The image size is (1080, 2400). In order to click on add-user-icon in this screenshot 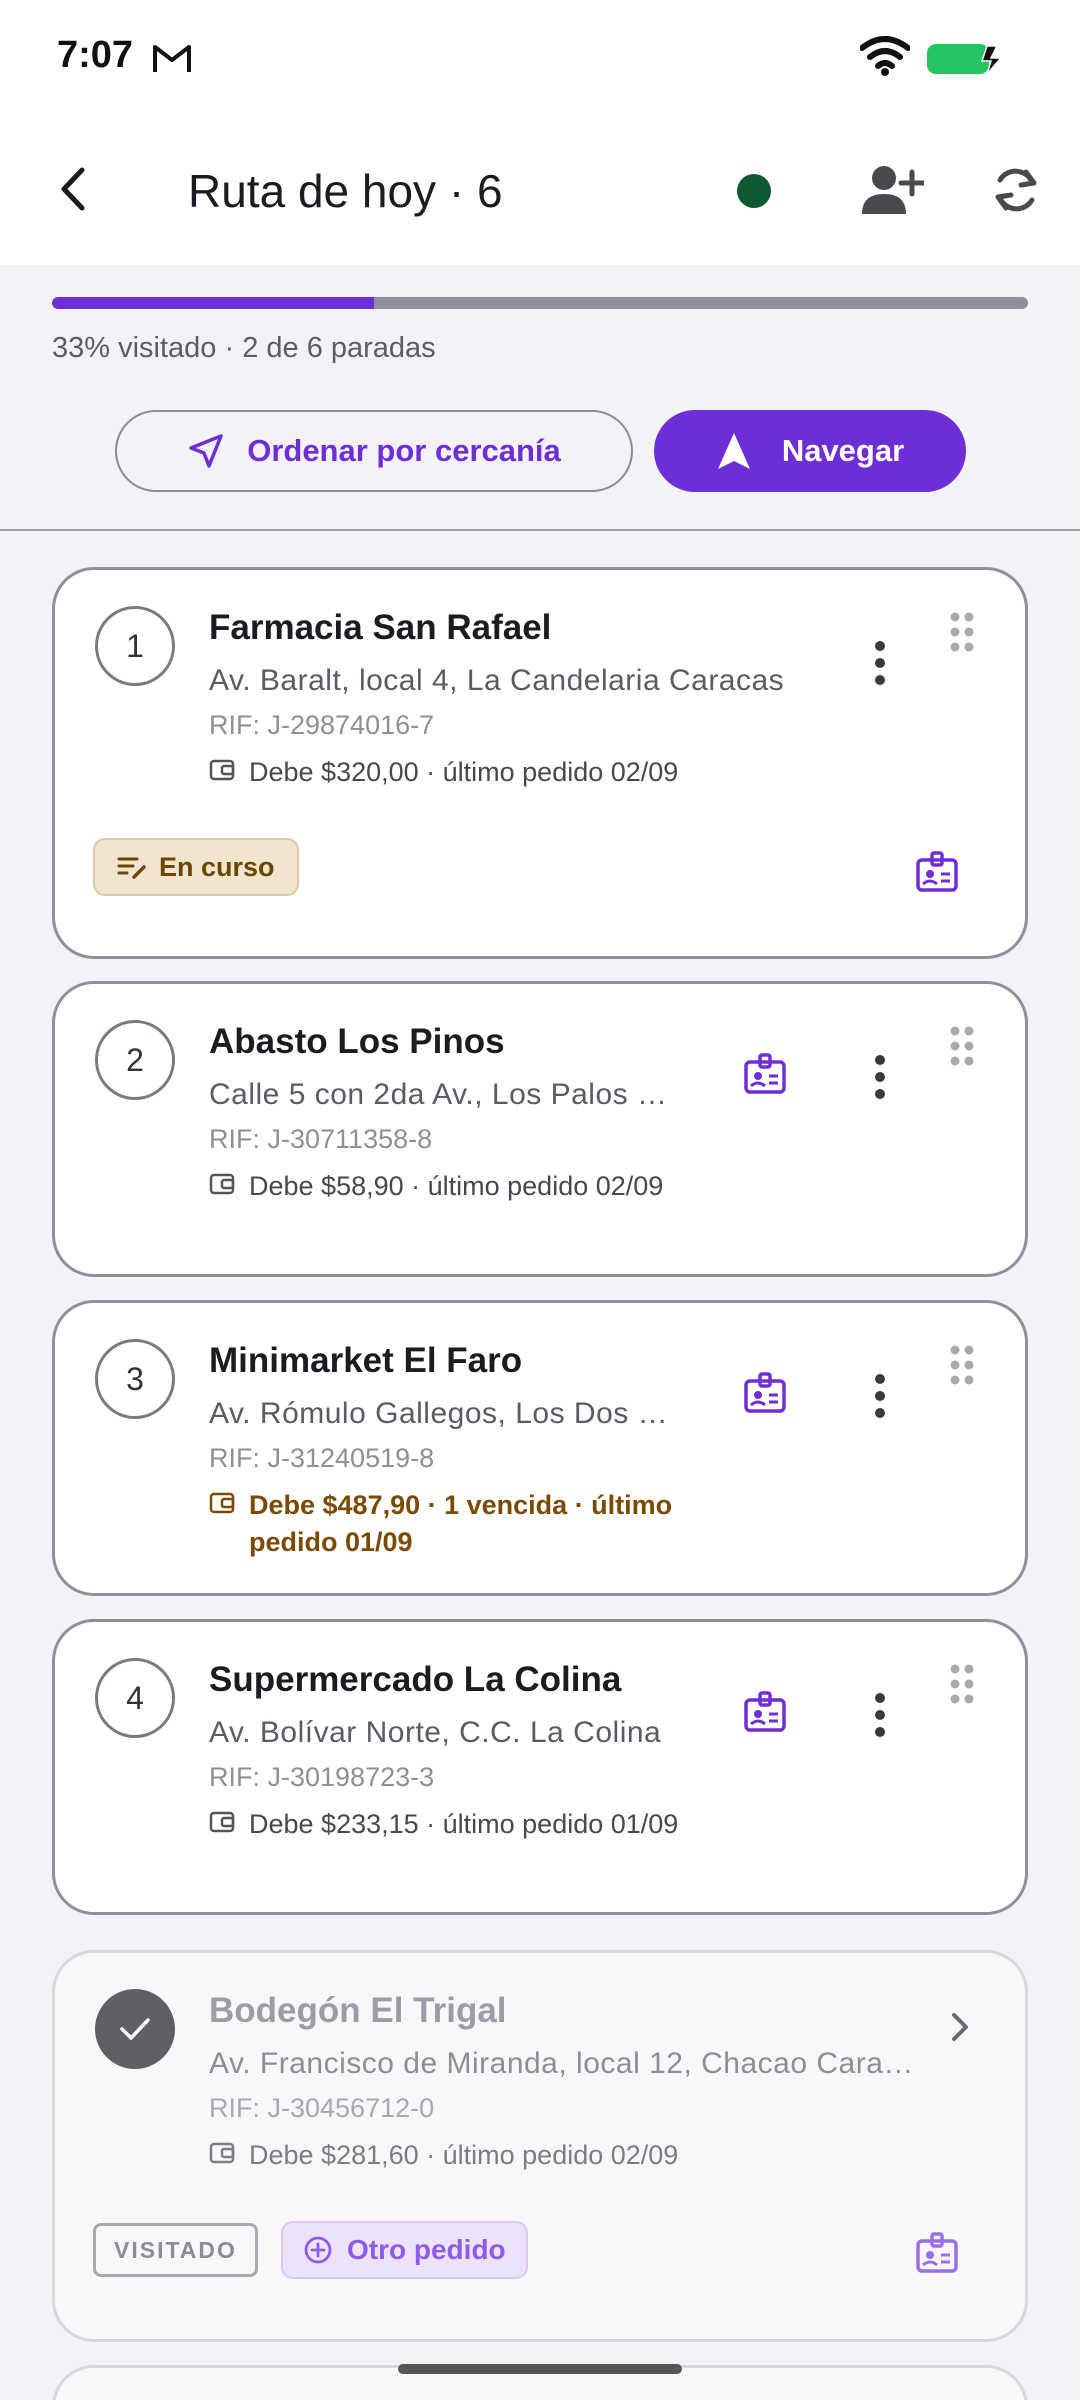, I will do `click(892, 190)`.